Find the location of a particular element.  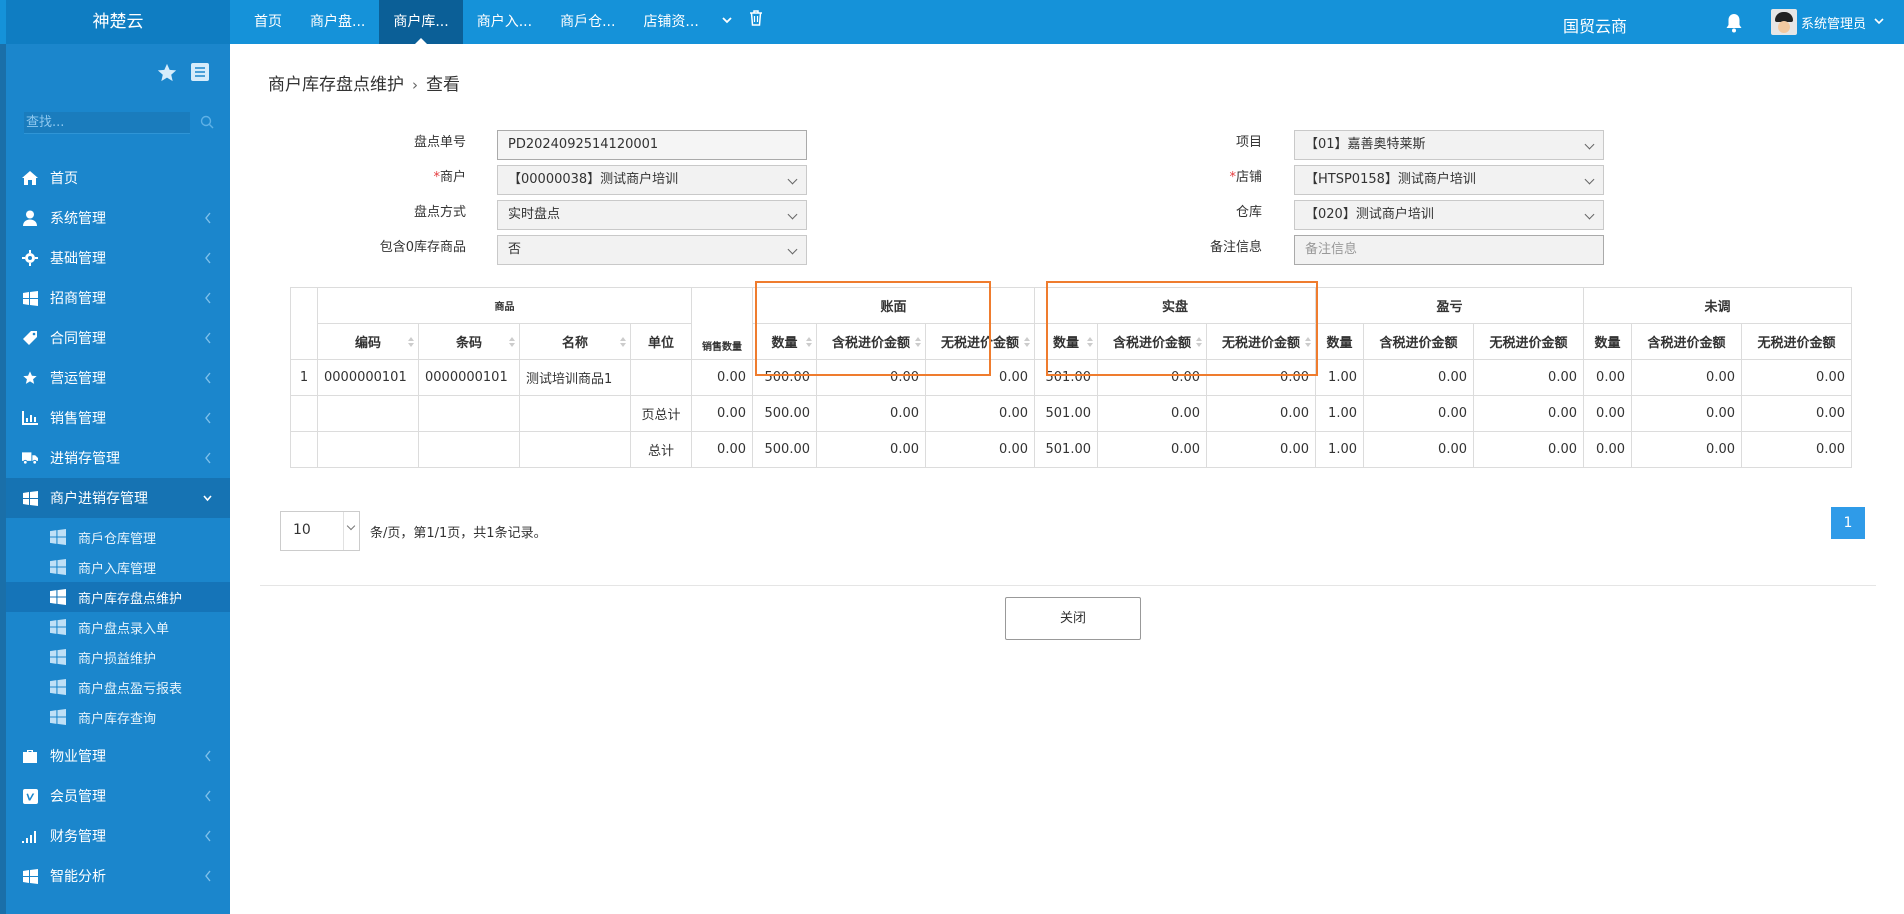

sidebar-item-basic: 基础管理 is located at coordinates (118, 258).